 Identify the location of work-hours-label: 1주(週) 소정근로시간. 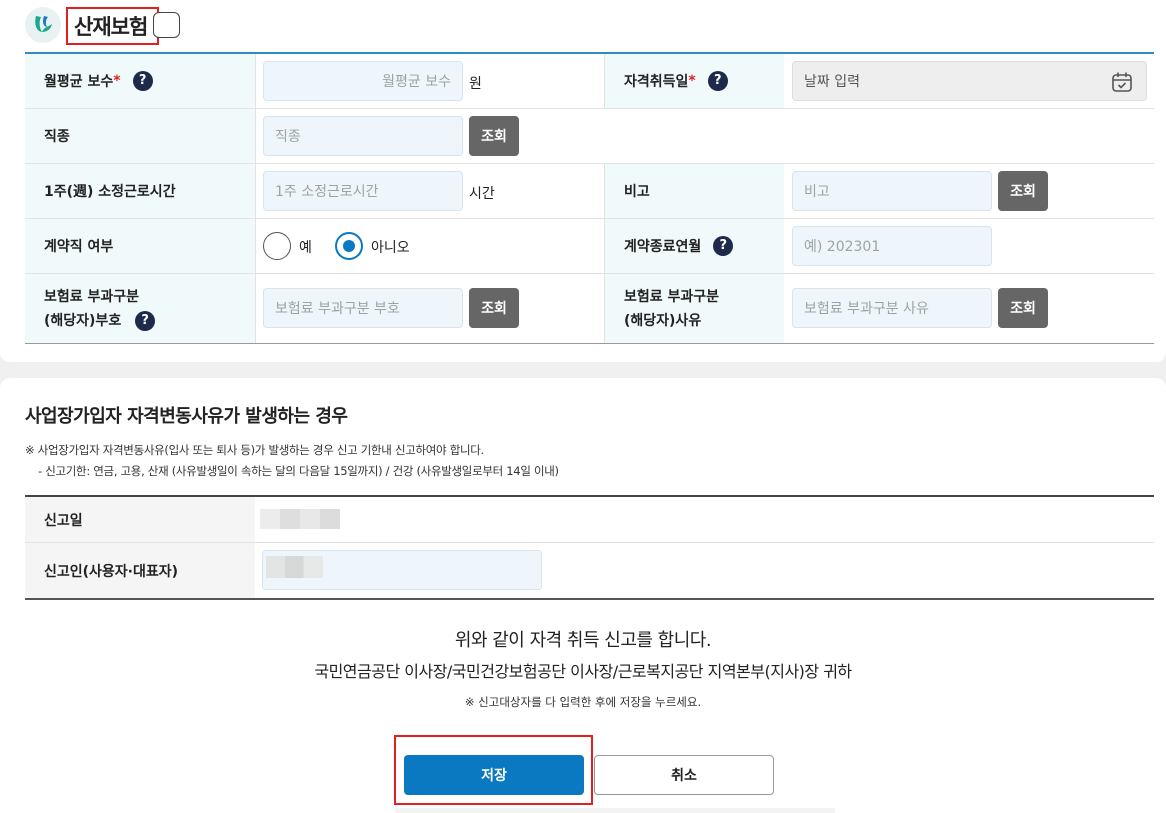
(140, 191).